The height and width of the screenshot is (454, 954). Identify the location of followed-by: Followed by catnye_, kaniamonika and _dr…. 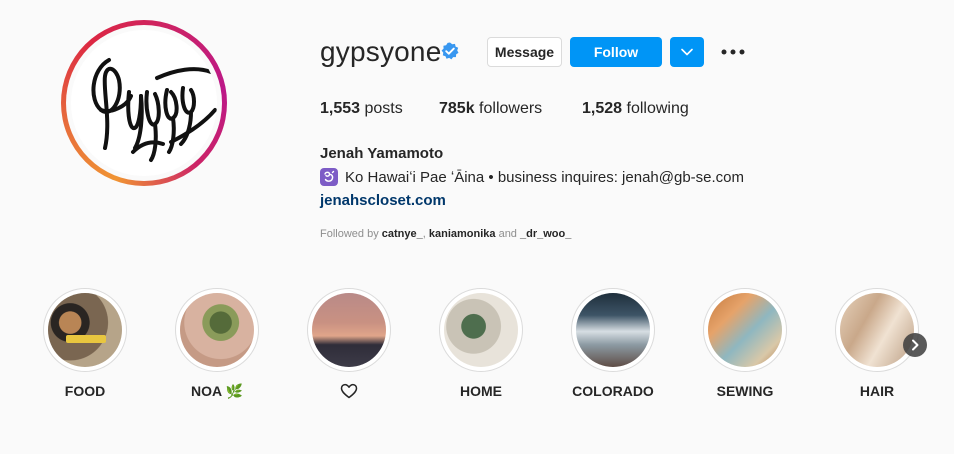
(445, 234).